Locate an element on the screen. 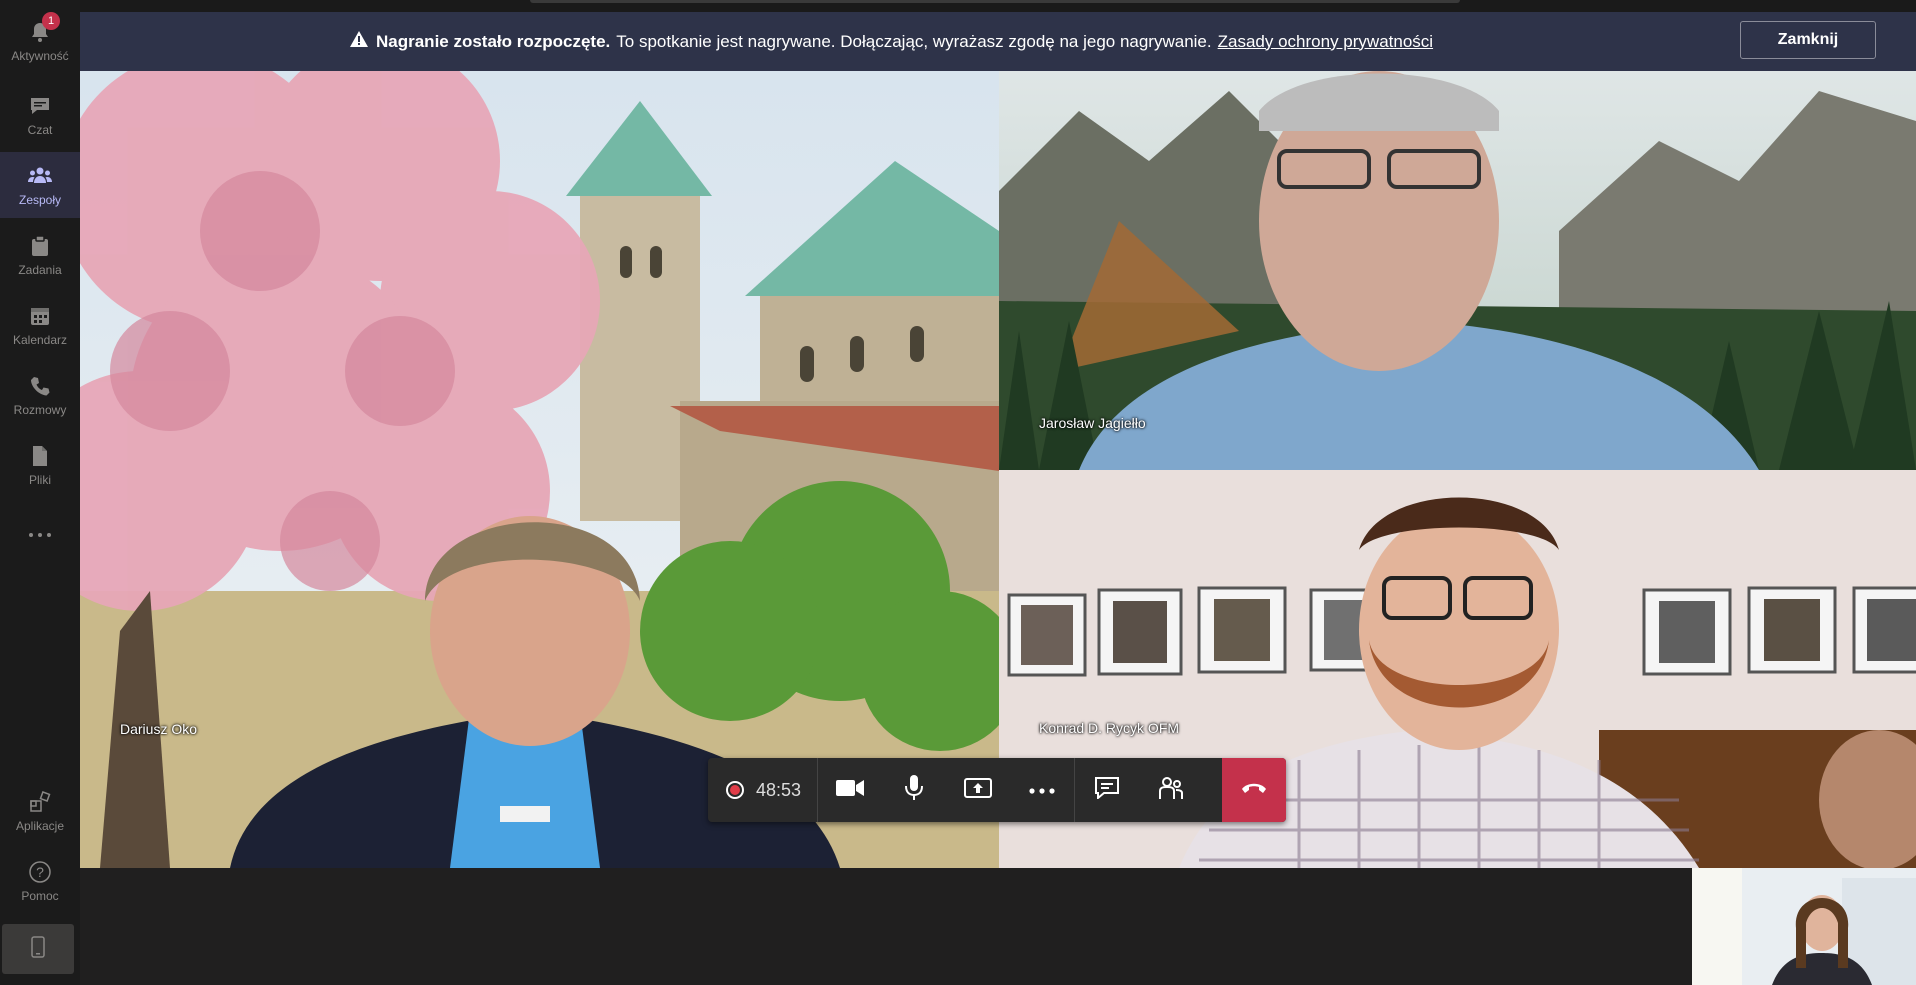  apps-icon is located at coordinates (40, 802).